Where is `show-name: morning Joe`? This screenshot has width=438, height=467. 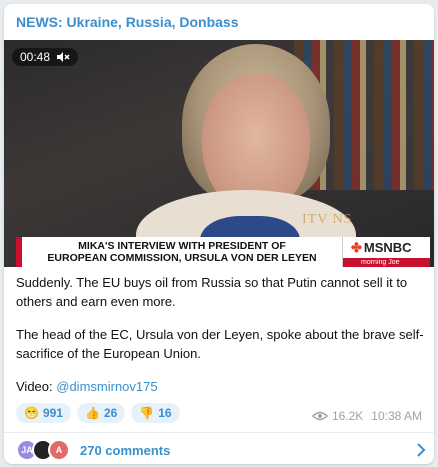 show-name: morning Joe is located at coordinates (386, 262).